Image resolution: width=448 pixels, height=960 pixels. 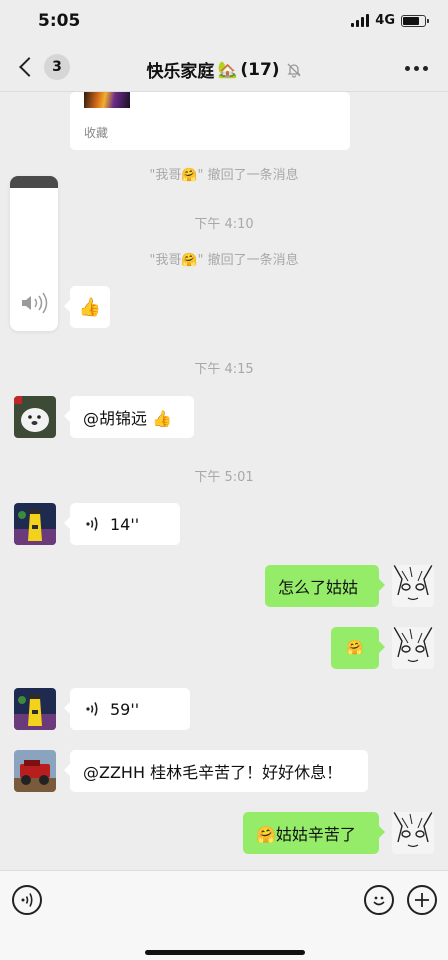 I want to click on message-bubble: 🤗姑姑辛苦了, so click(x=314, y=833).